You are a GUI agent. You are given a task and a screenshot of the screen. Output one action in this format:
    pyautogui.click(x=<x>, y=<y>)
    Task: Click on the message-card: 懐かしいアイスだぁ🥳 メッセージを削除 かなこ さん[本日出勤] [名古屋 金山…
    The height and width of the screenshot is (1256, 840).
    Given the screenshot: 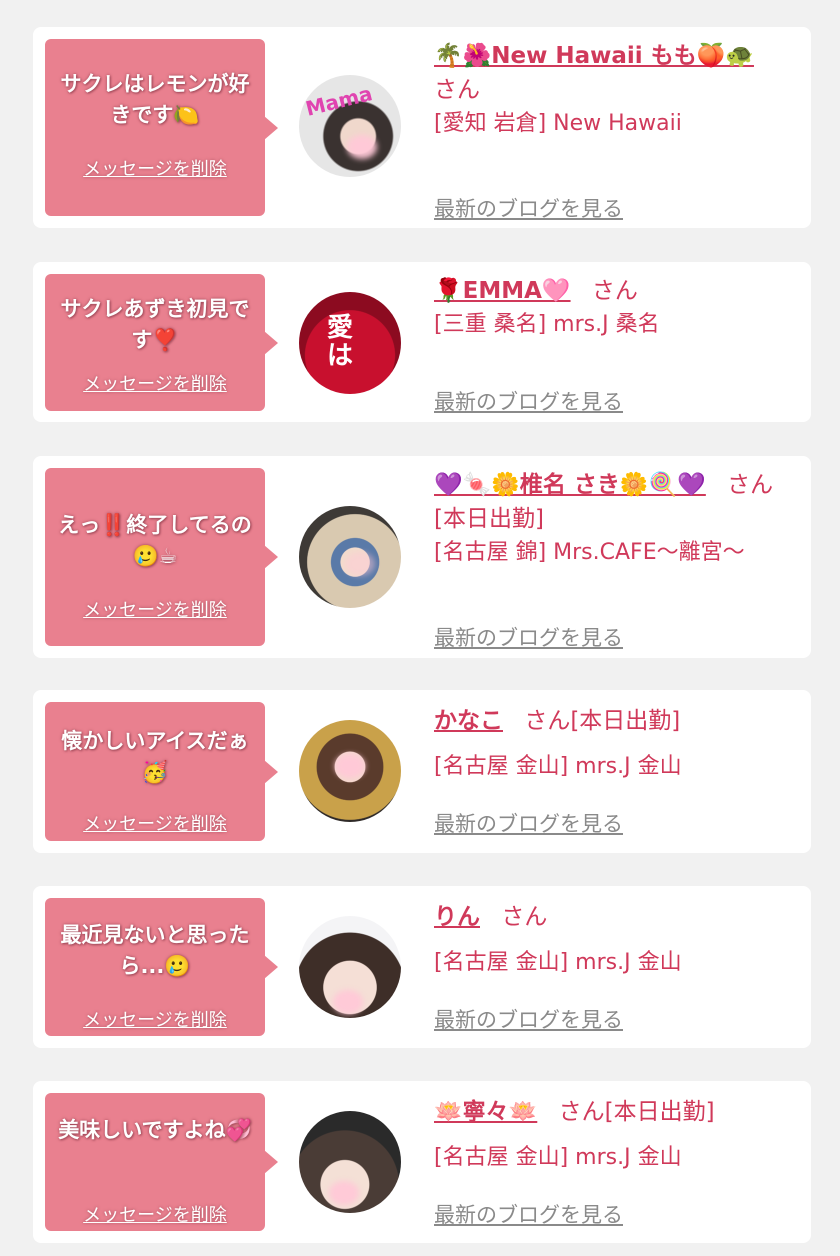 What is the action you would take?
    pyautogui.click(x=422, y=771)
    